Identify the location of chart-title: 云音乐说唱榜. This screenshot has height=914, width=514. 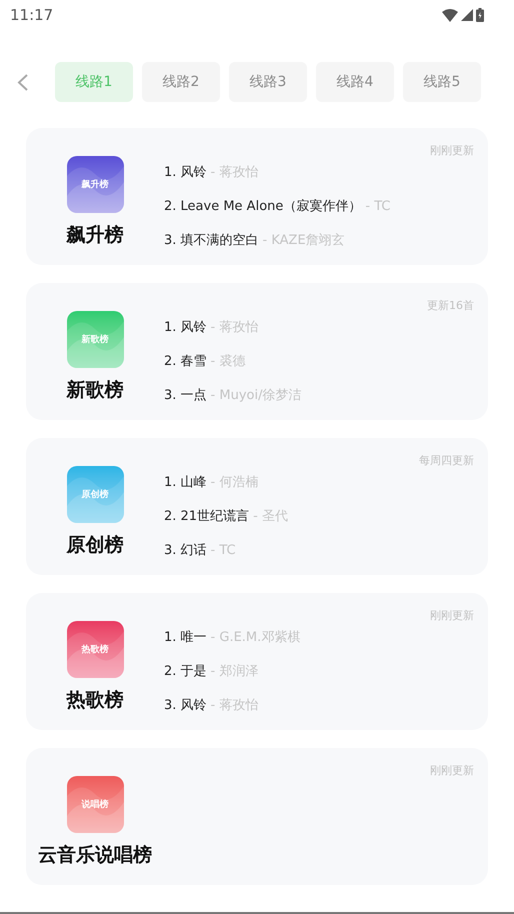
(95, 855).